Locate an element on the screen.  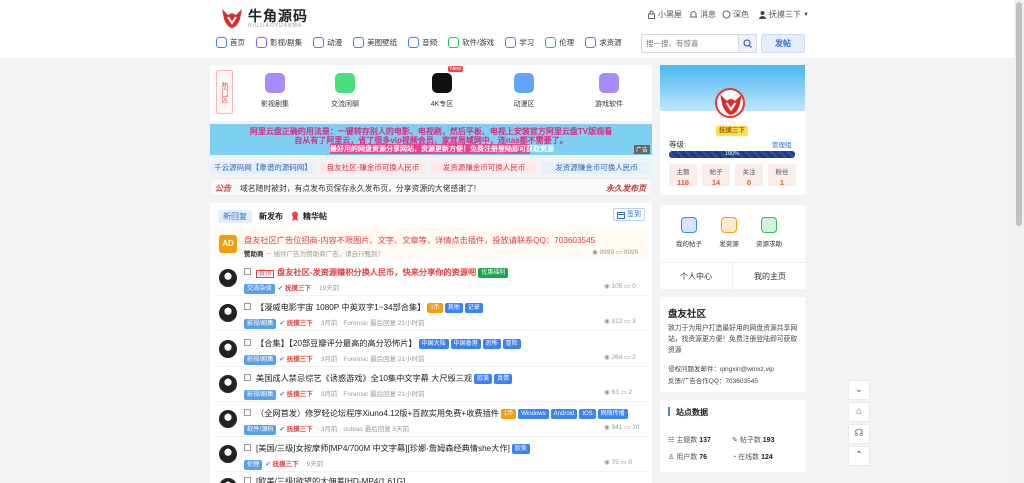
nav-item-2: 动漫 is located at coordinates (327, 42).